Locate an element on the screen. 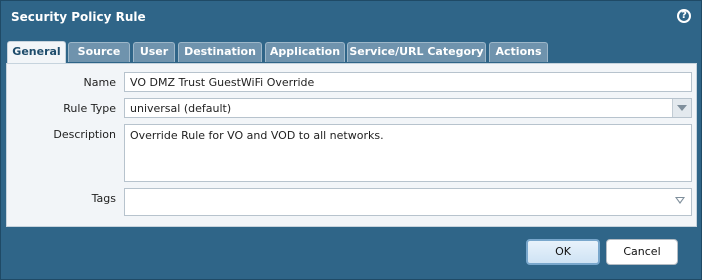 Image resolution: width=702 pixels, height=280 pixels. name-field: VO DMZ Trust GuestWiFi Override is located at coordinates (408, 82).